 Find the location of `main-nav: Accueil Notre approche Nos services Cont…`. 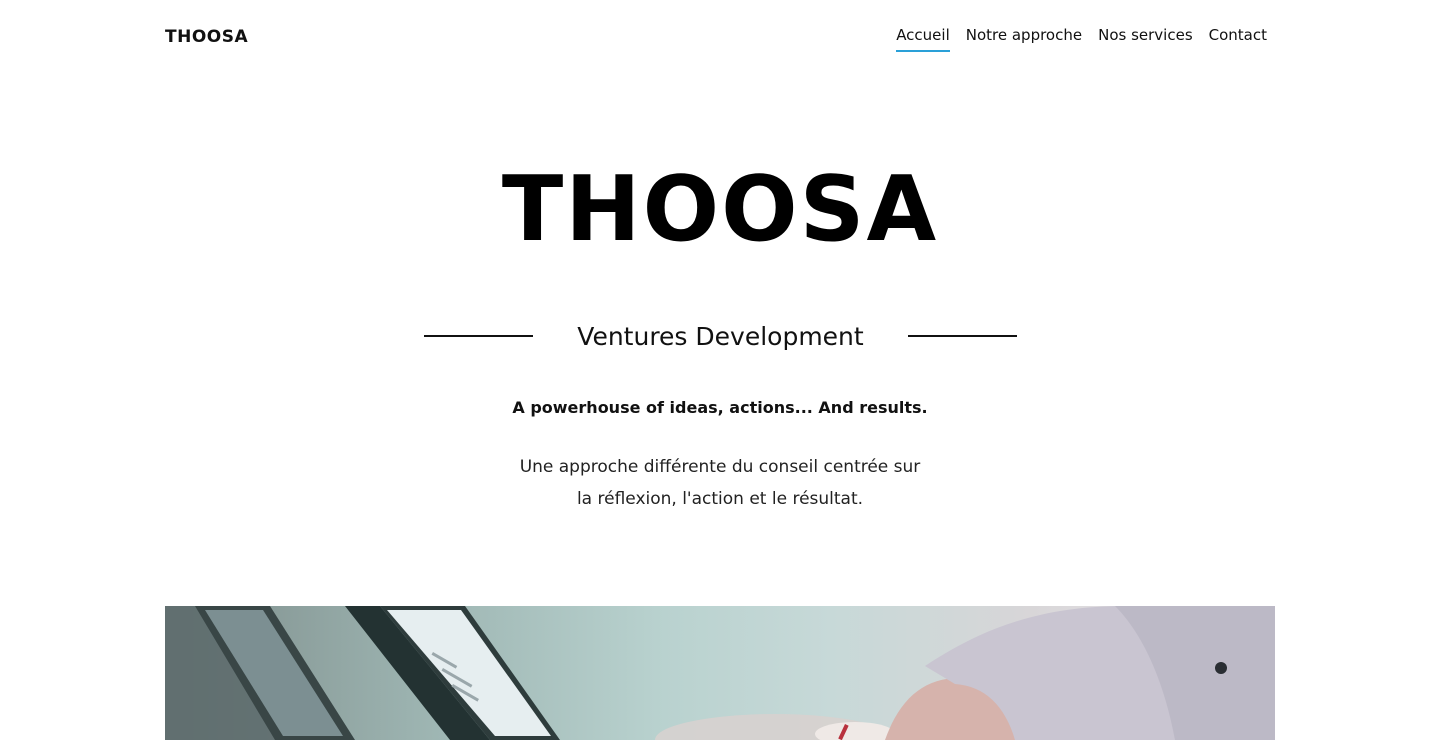

main-nav: Accueil Notre approche Nos services Cont… is located at coordinates (1081, 38).